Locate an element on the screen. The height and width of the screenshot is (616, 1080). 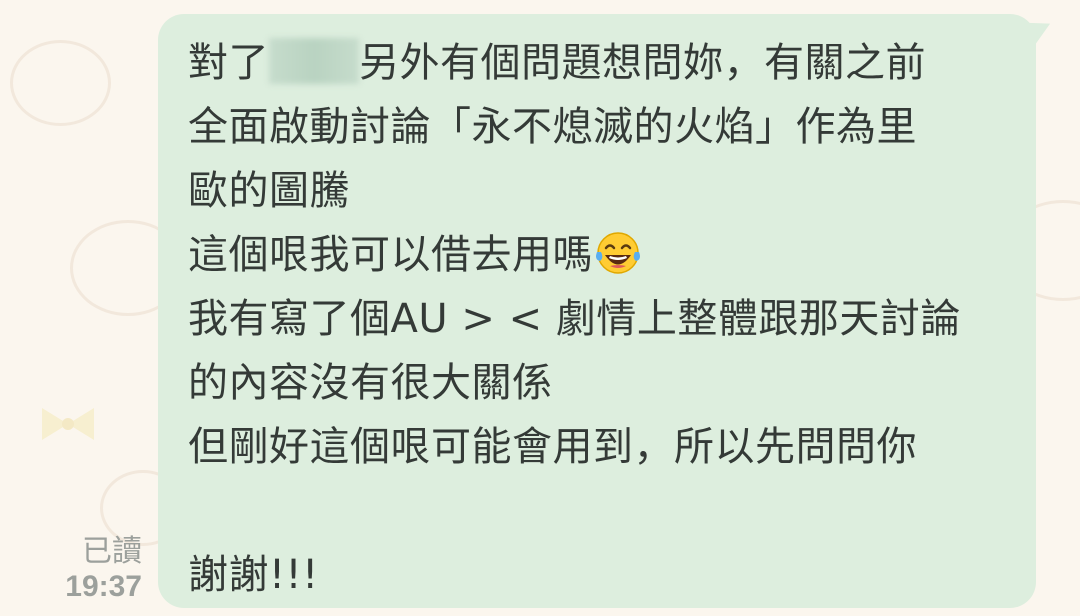
message-line: 對了 另外有個問題想問妳，有關之前 is located at coordinates (597, 63).